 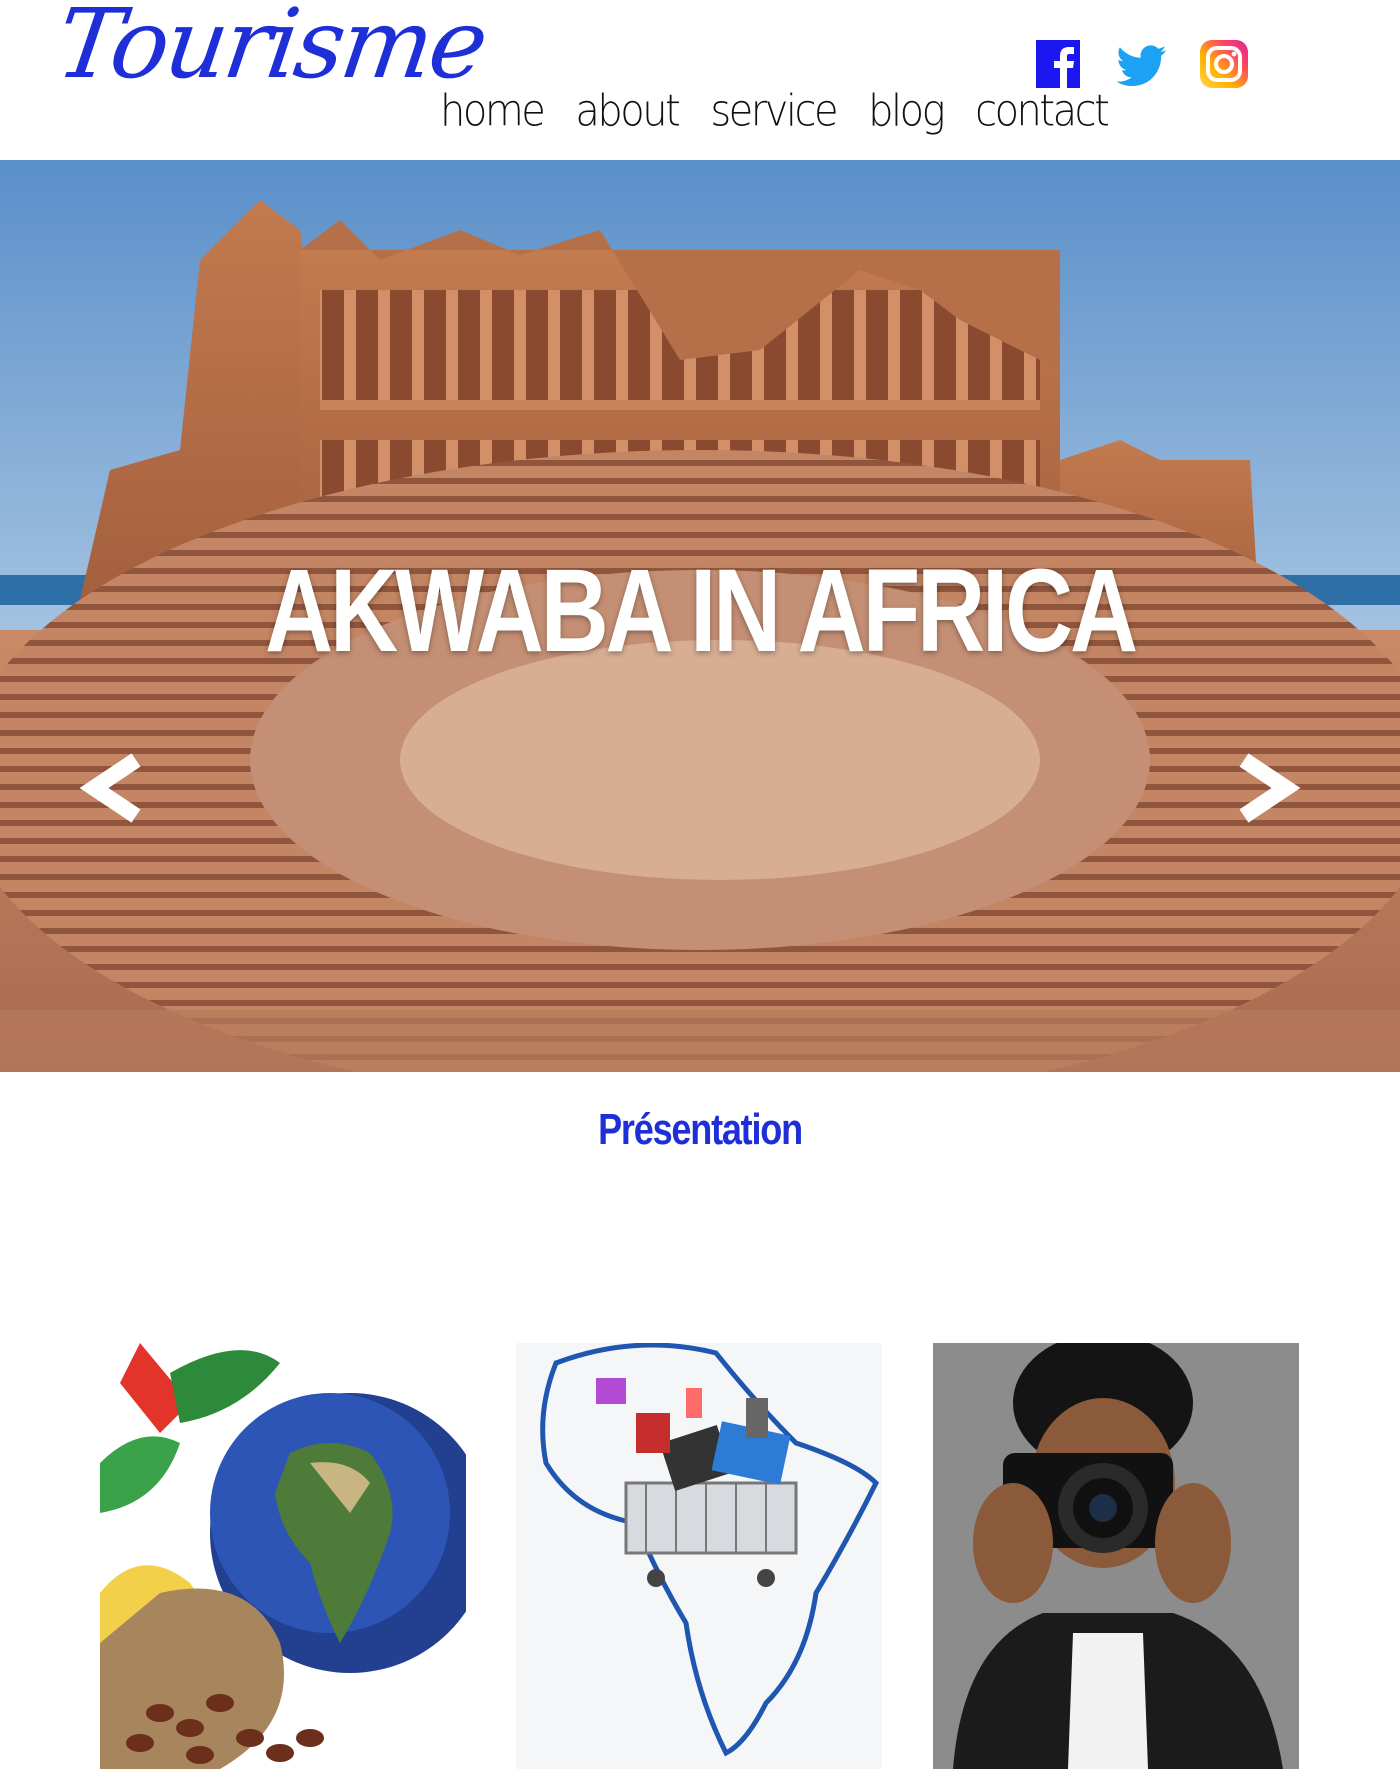 What do you see at coordinates (906, 111) in the screenshot?
I see `nav-blog: blog` at bounding box center [906, 111].